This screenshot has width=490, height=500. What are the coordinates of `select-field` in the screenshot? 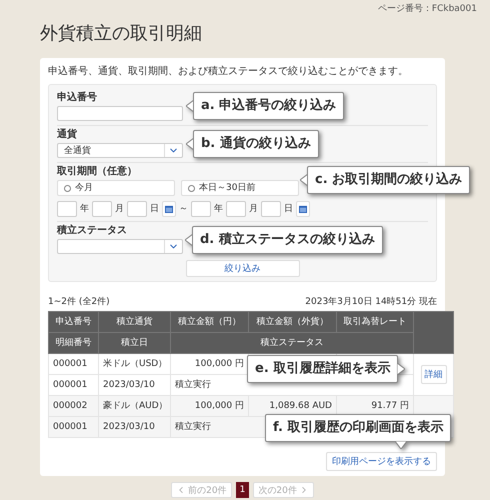 It's located at (120, 246).